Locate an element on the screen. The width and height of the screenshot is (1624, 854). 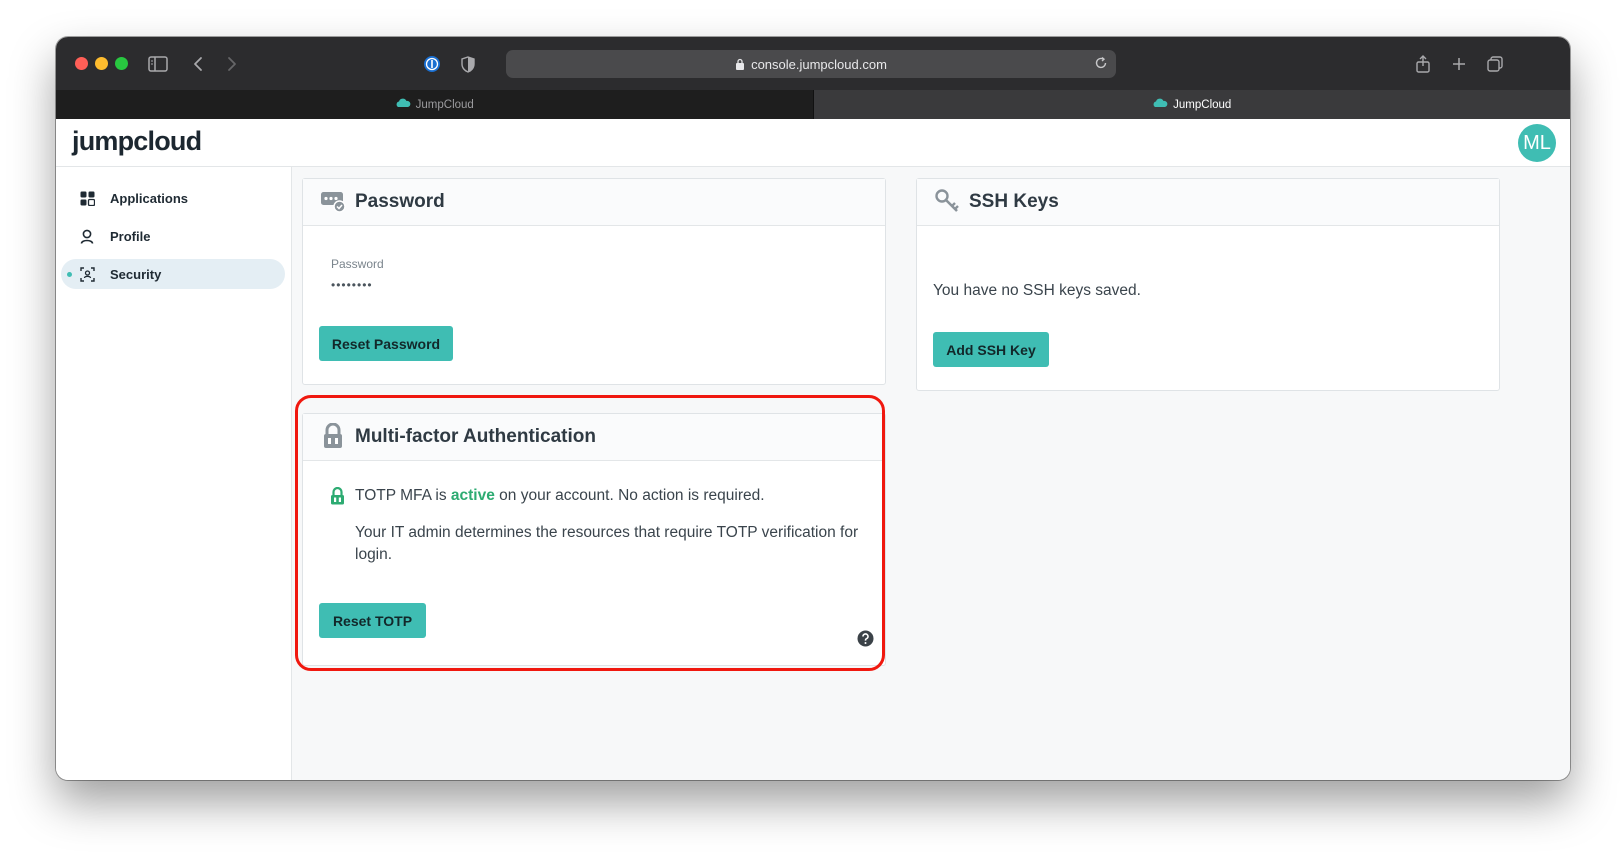
browser-tab-active: JumpCloud is located at coordinates (1191, 104).